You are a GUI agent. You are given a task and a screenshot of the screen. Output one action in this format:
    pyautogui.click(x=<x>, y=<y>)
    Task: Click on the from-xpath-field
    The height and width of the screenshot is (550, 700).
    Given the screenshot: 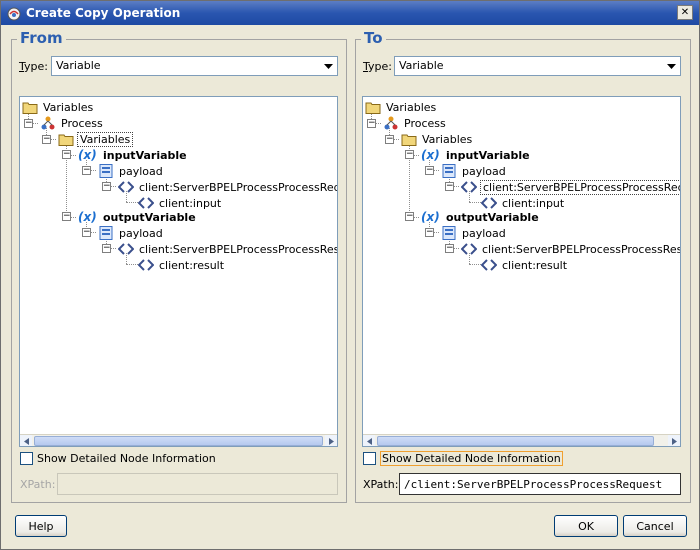 What is the action you would take?
    pyautogui.click(x=197, y=484)
    